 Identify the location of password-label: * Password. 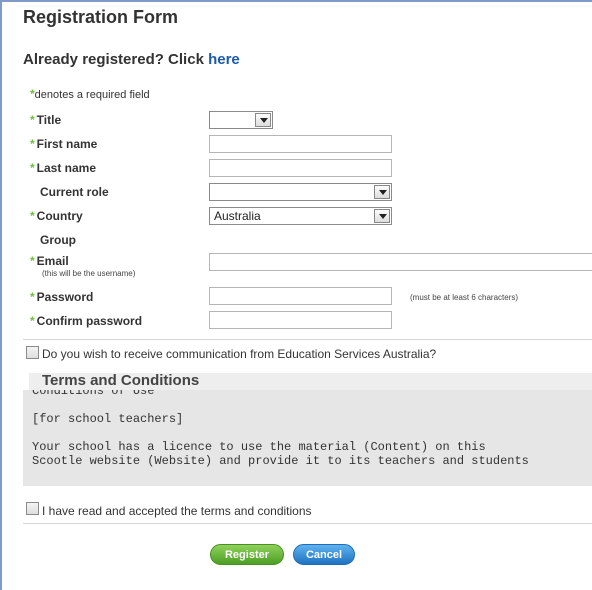
(61, 297).